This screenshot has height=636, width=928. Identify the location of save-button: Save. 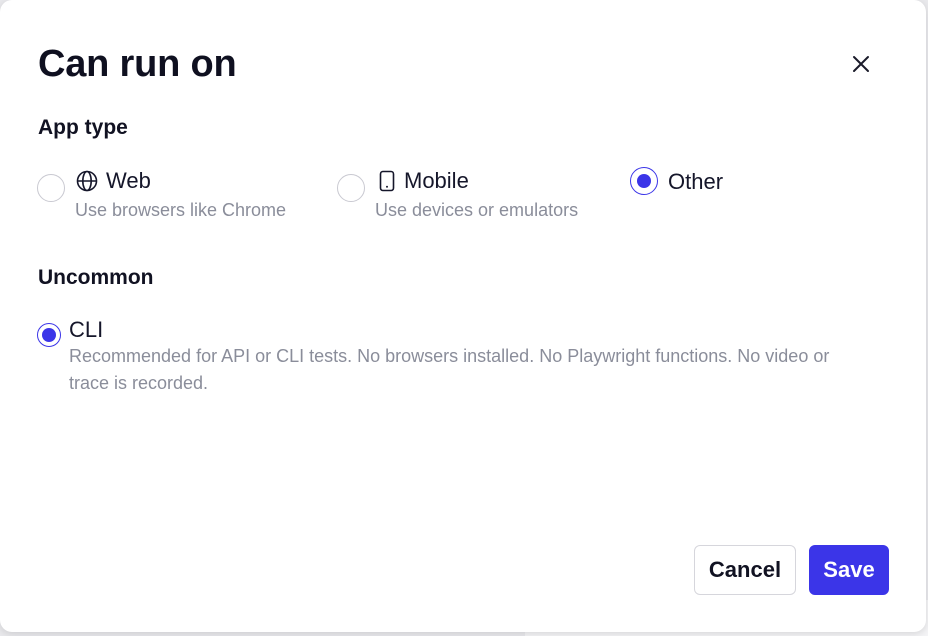
(849, 570).